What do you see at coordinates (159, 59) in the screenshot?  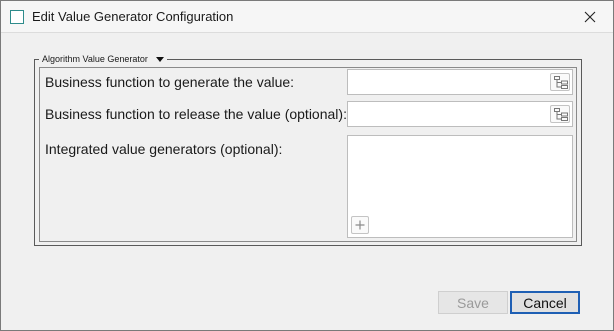 I see `dropdown-arrow-icon` at bounding box center [159, 59].